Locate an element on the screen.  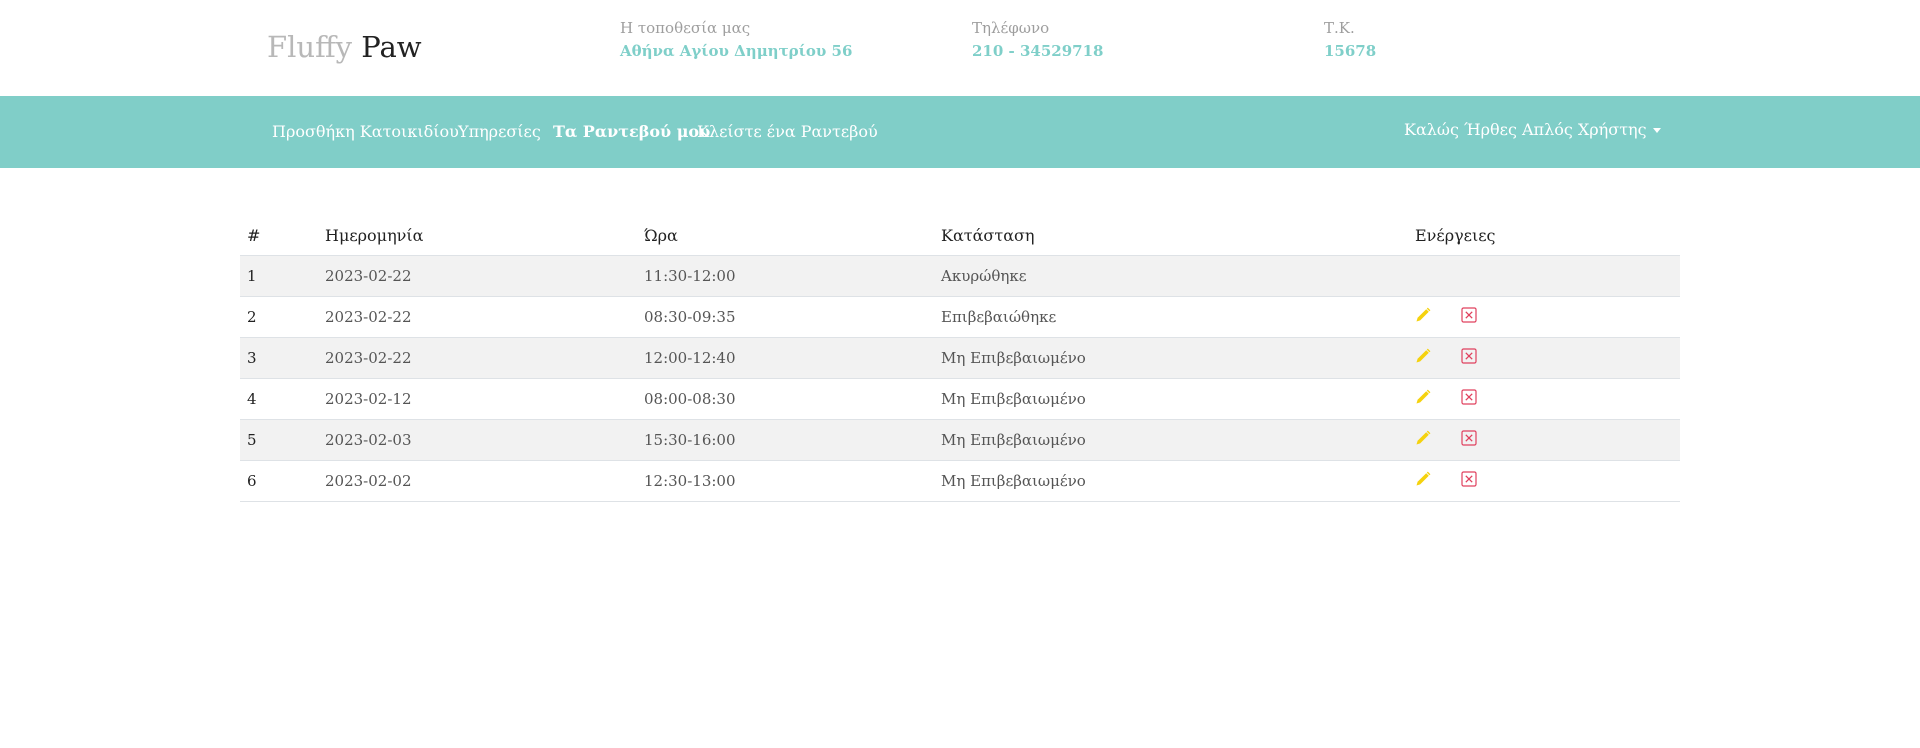
cell-time: 15:30-16:00 is located at coordinates (785, 440).